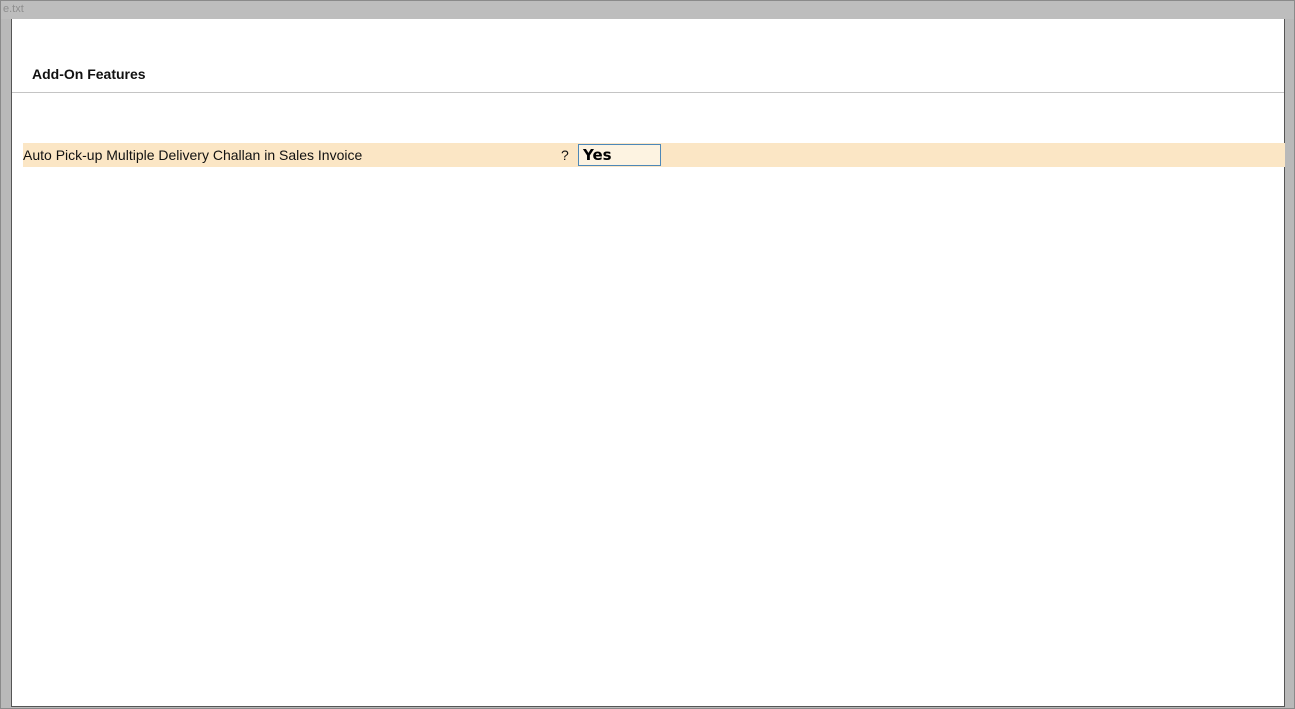 The image size is (1295, 709). I want to click on option-question-mark: ?, so click(565, 155).